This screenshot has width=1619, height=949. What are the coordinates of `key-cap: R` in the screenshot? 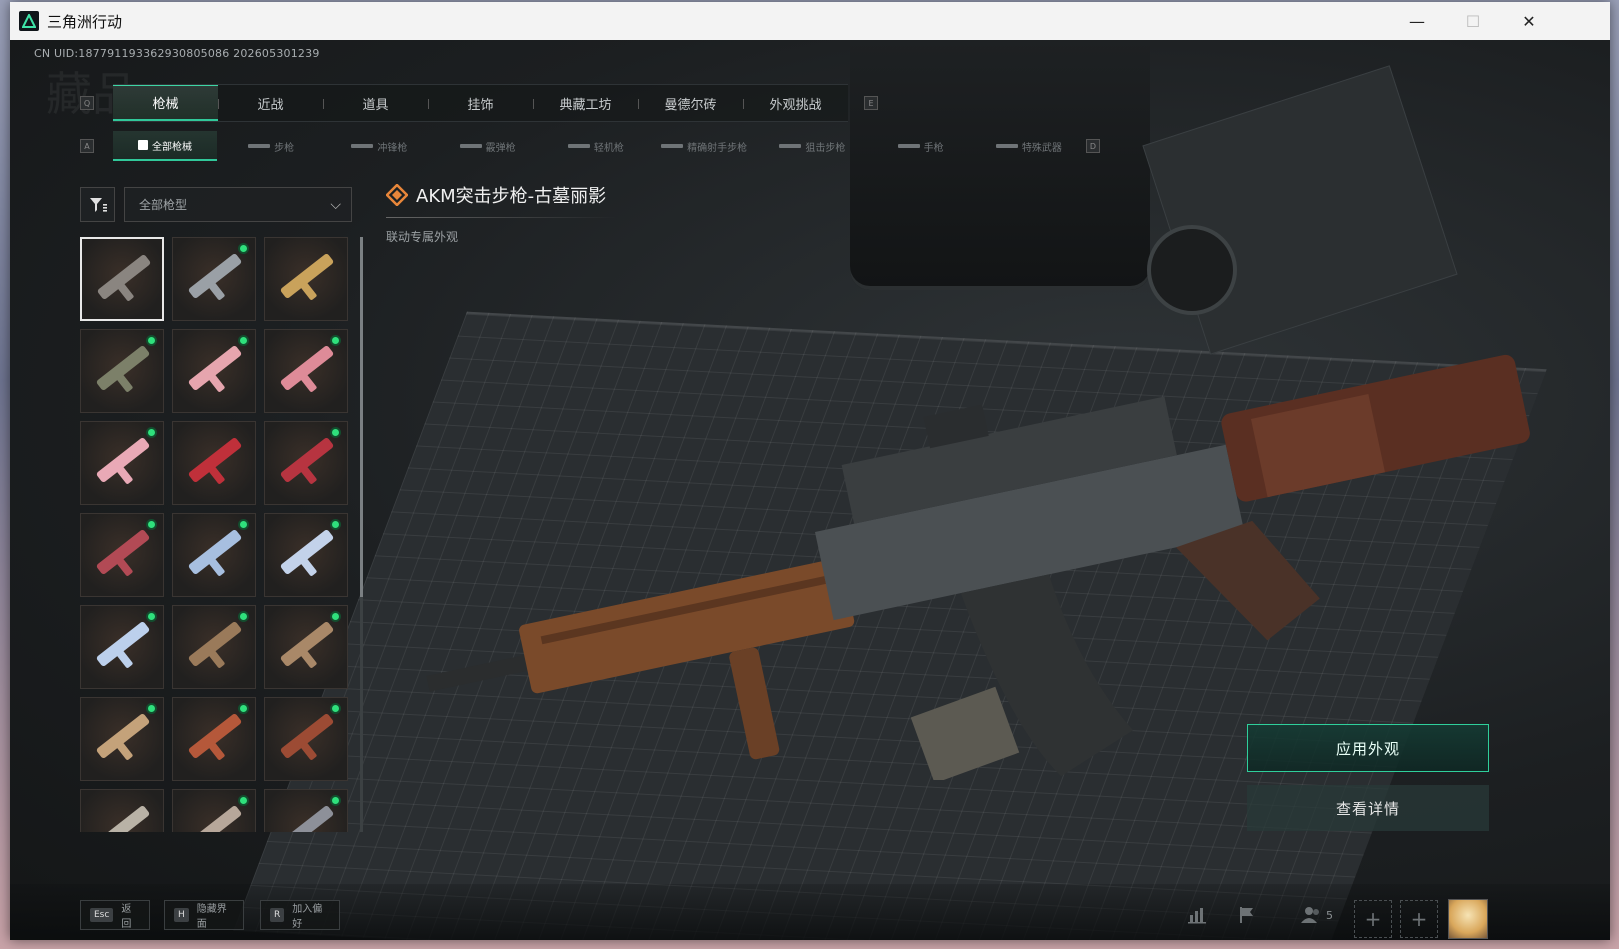 It's located at (277, 915).